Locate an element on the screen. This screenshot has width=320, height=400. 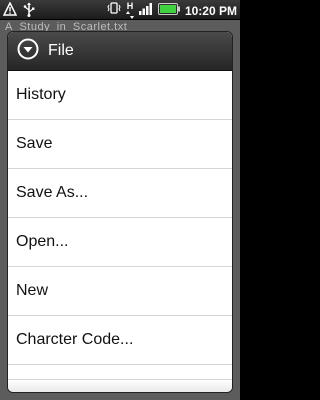
clock: 10:20 PM is located at coordinates (211, 11).